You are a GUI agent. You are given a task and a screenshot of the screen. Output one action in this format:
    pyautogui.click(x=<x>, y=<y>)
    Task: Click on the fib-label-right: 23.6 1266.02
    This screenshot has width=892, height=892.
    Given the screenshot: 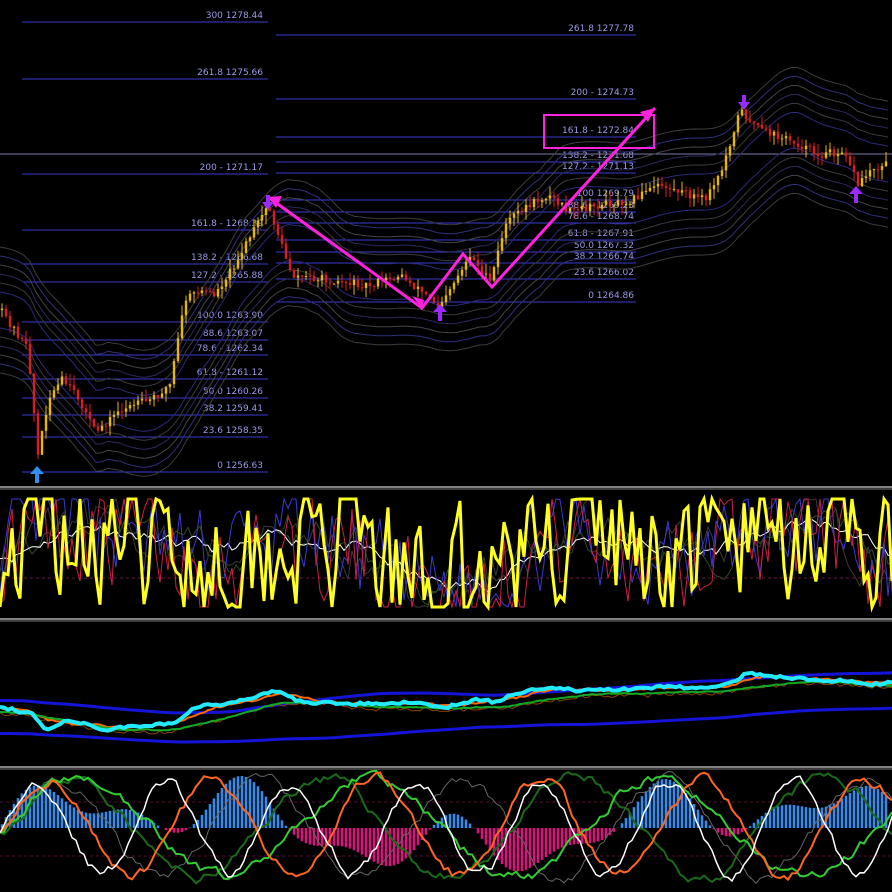 What is the action you would take?
    pyautogui.click(x=604, y=273)
    